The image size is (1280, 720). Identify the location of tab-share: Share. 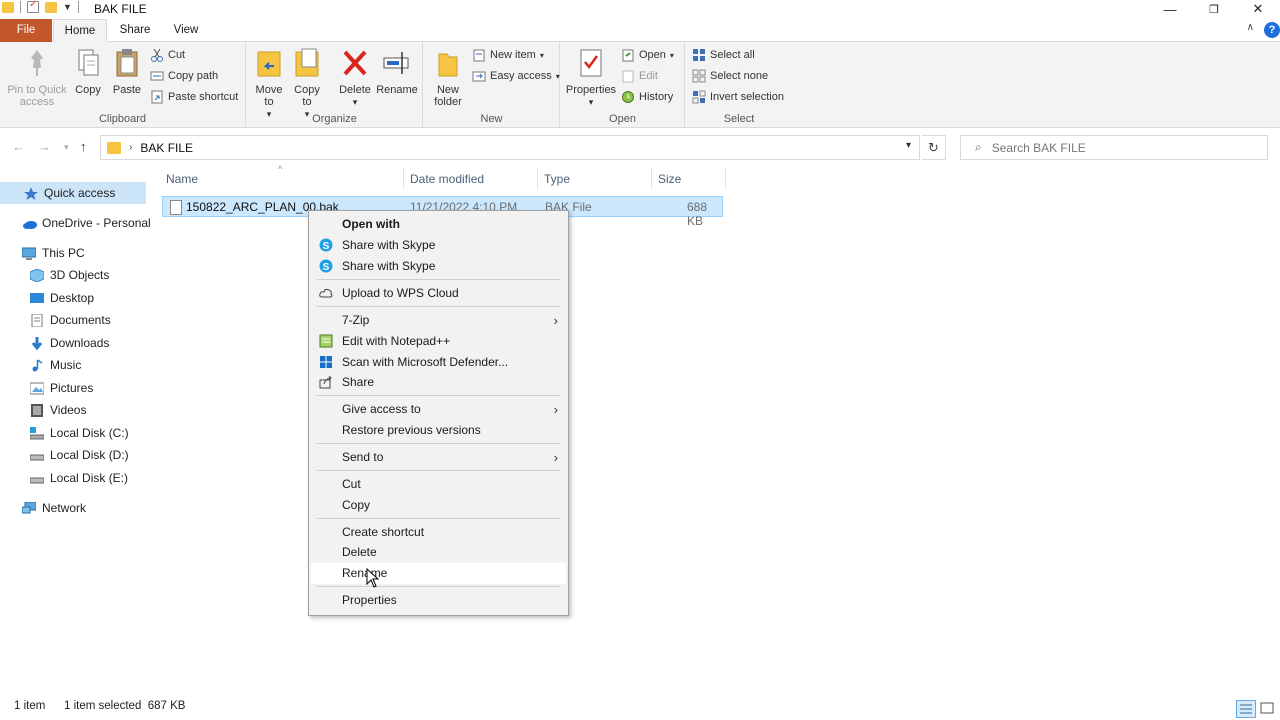
(135, 30).